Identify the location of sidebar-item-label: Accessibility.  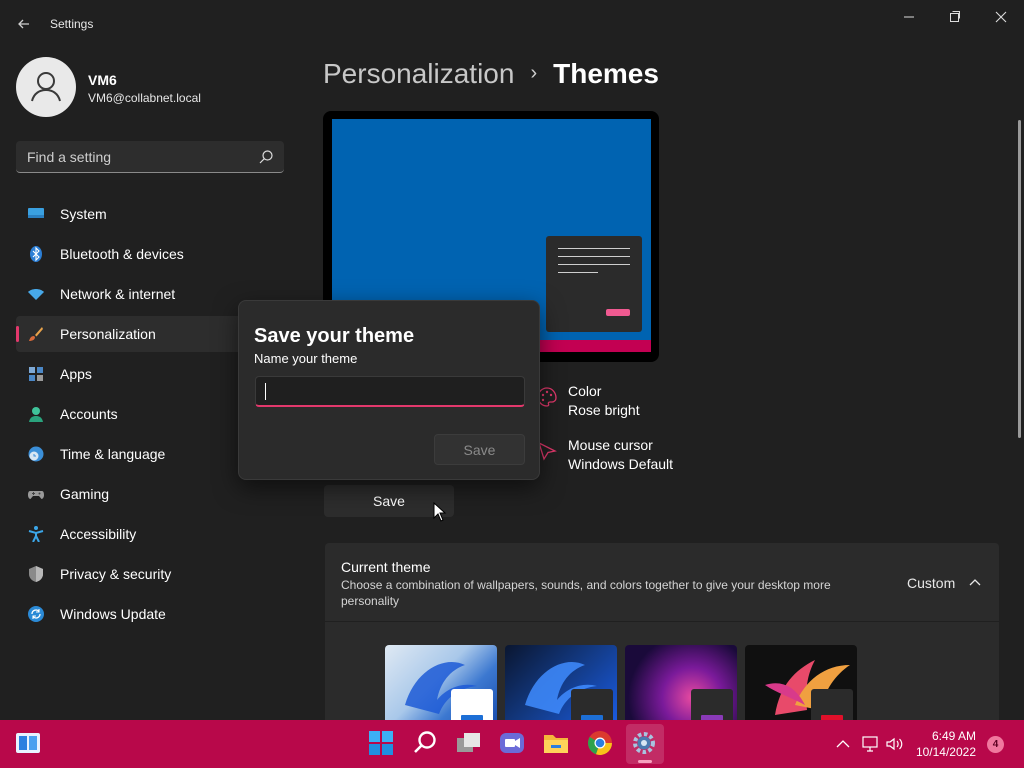
(98, 534).